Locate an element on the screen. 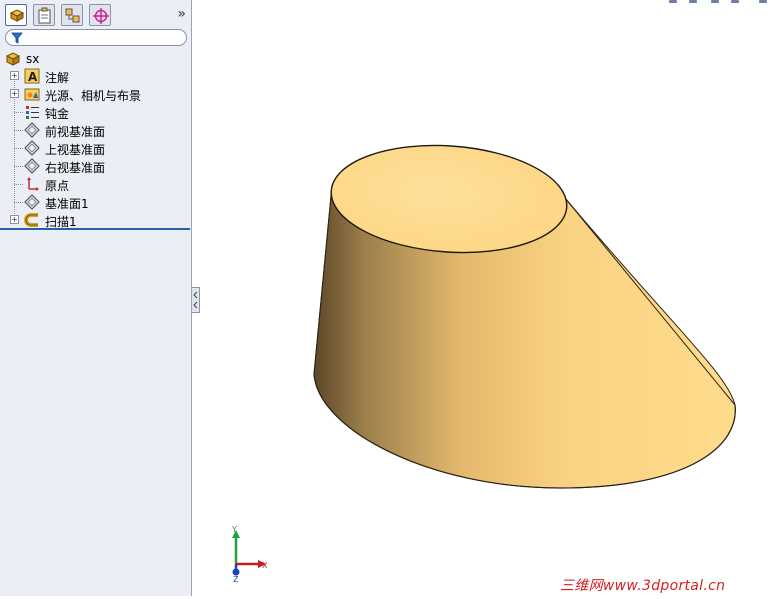  featuremanager-tab is located at coordinates (16, 15).